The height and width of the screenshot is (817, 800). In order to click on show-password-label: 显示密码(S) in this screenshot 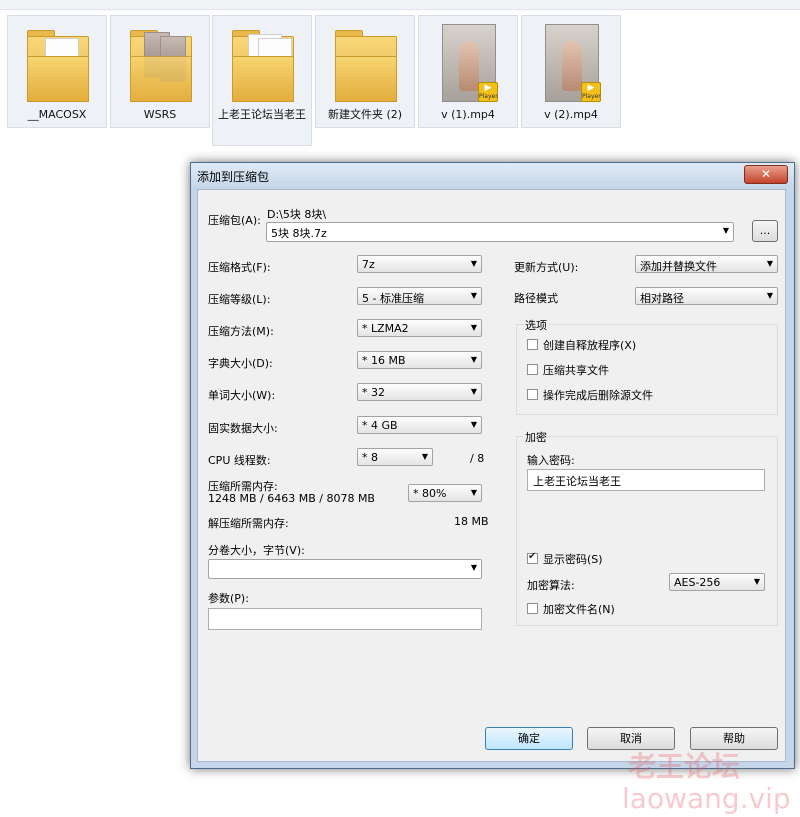, I will do `click(573, 559)`.